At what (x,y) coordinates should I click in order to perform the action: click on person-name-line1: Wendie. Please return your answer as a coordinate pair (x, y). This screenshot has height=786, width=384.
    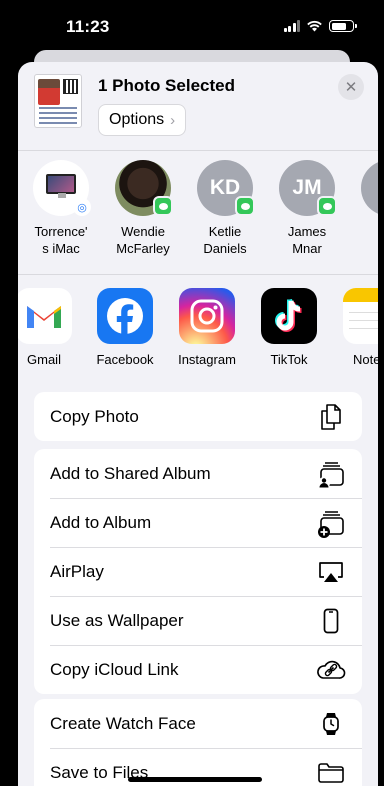
    Looking at the image, I should click on (143, 231).